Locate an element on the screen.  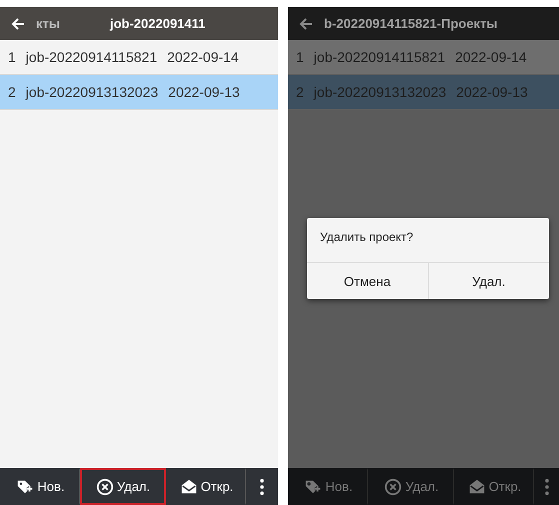
project-row: 2 job-20220913132023 2022-09-13 is located at coordinates (139, 92).